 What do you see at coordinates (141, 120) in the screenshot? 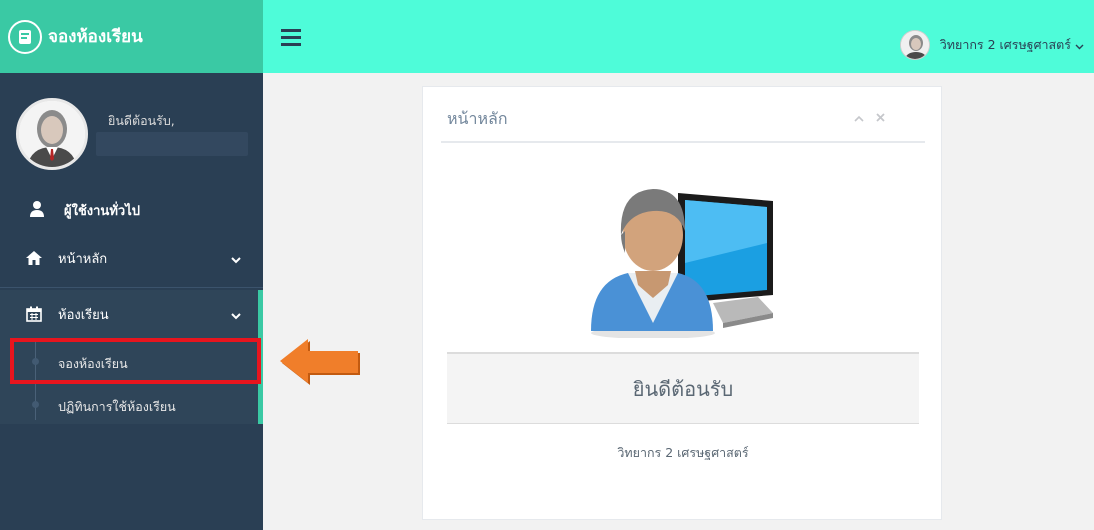
I see `welcome-text: ยินดีต้อนรับ,` at bounding box center [141, 120].